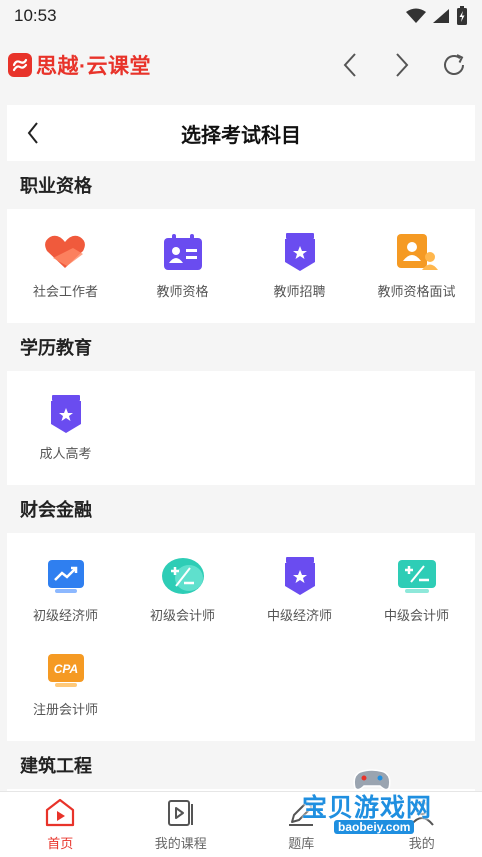 The width and height of the screenshot is (482, 857). What do you see at coordinates (422, 813) in the screenshot?
I see `user-icon` at bounding box center [422, 813].